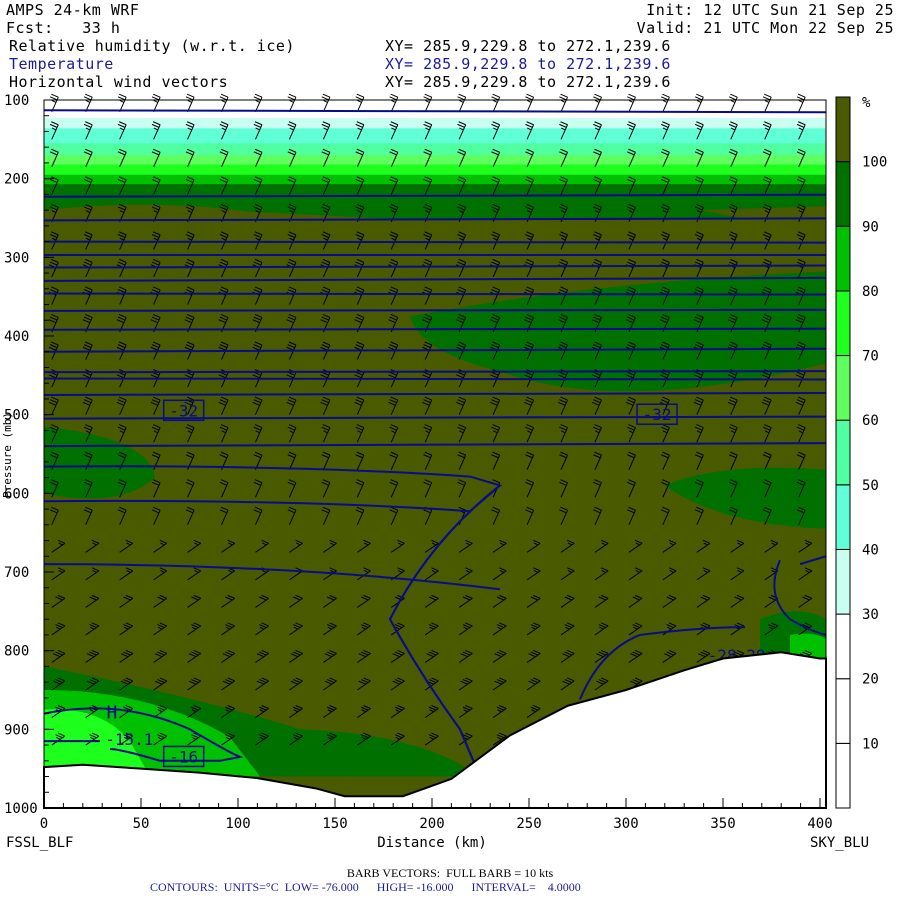 Image resolution: width=900 pixels, height=900 pixels. Describe the element at coordinates (870, 550) in the screenshot. I see `colorbar-tick-label: 40` at that location.